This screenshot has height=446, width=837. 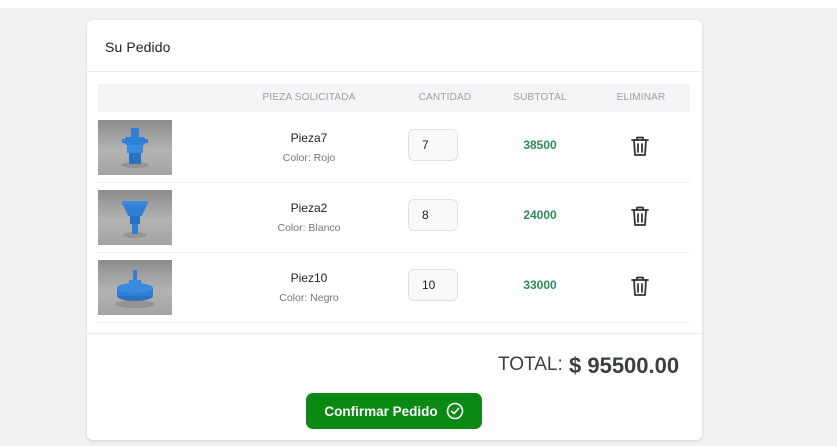 What do you see at coordinates (641, 97) in the screenshot?
I see `column-header-remove: ELIMINAR` at bounding box center [641, 97].